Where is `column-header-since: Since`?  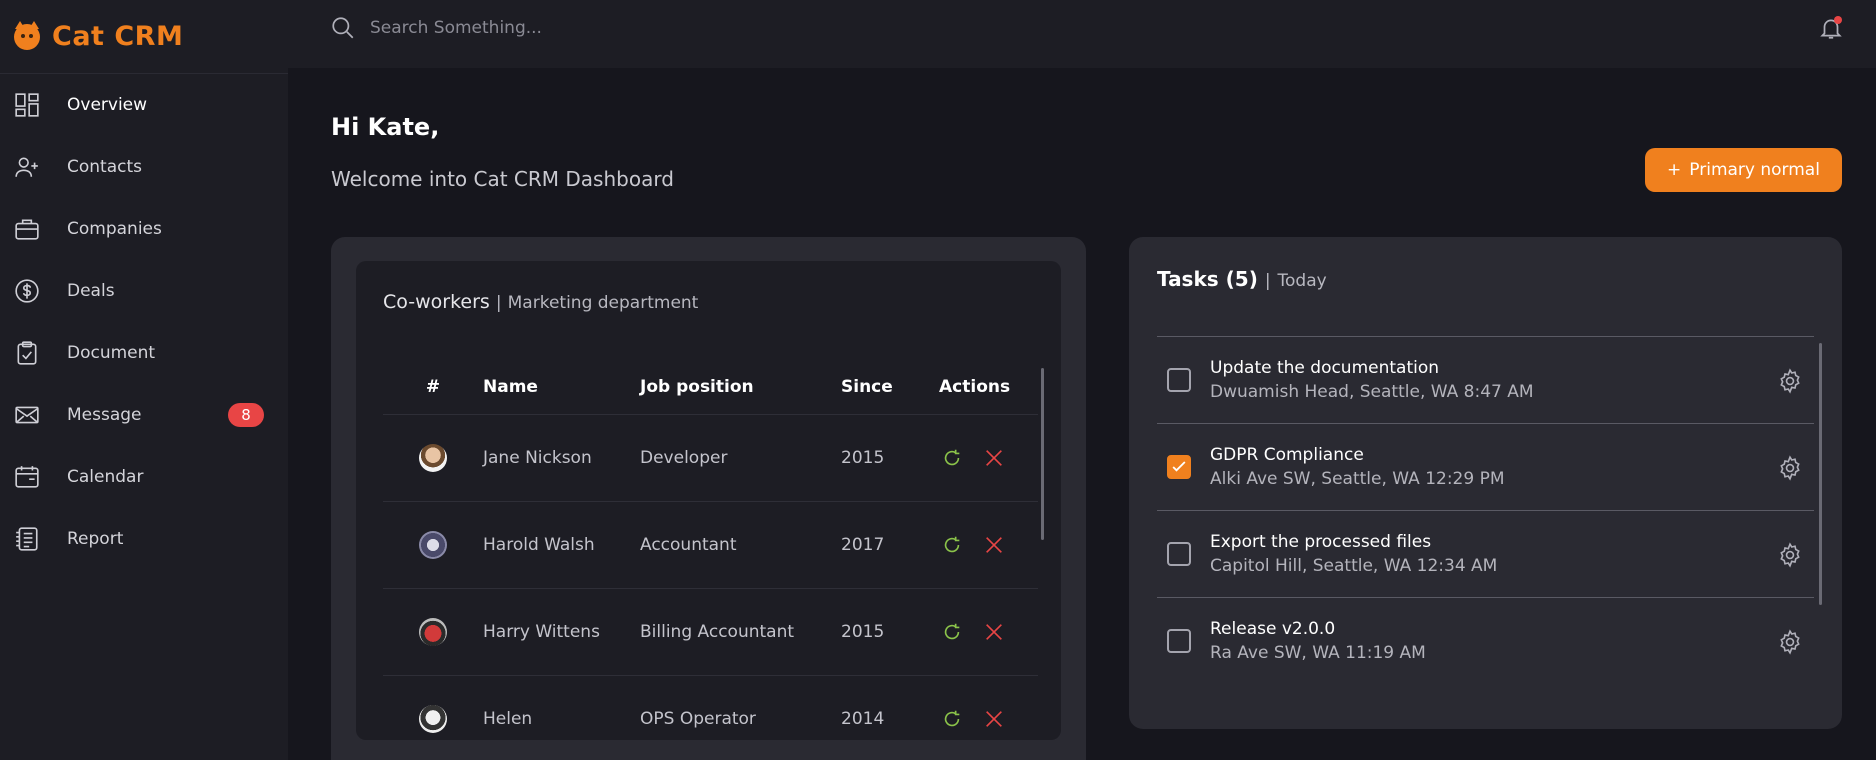
column-header-since: Since is located at coordinates (890, 388).